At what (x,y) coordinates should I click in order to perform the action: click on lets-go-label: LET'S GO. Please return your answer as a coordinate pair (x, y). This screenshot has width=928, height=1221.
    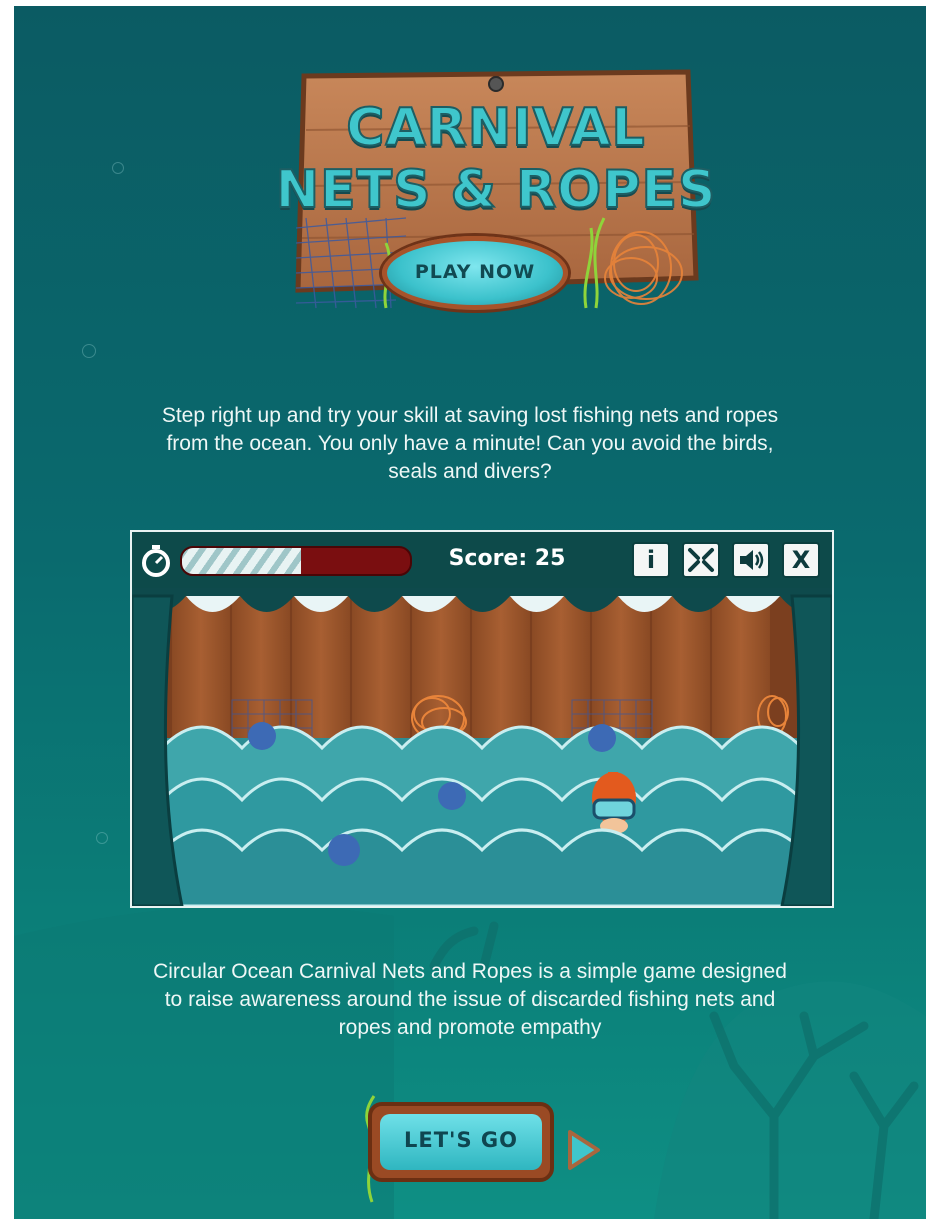
    Looking at the image, I should click on (460, 1140).